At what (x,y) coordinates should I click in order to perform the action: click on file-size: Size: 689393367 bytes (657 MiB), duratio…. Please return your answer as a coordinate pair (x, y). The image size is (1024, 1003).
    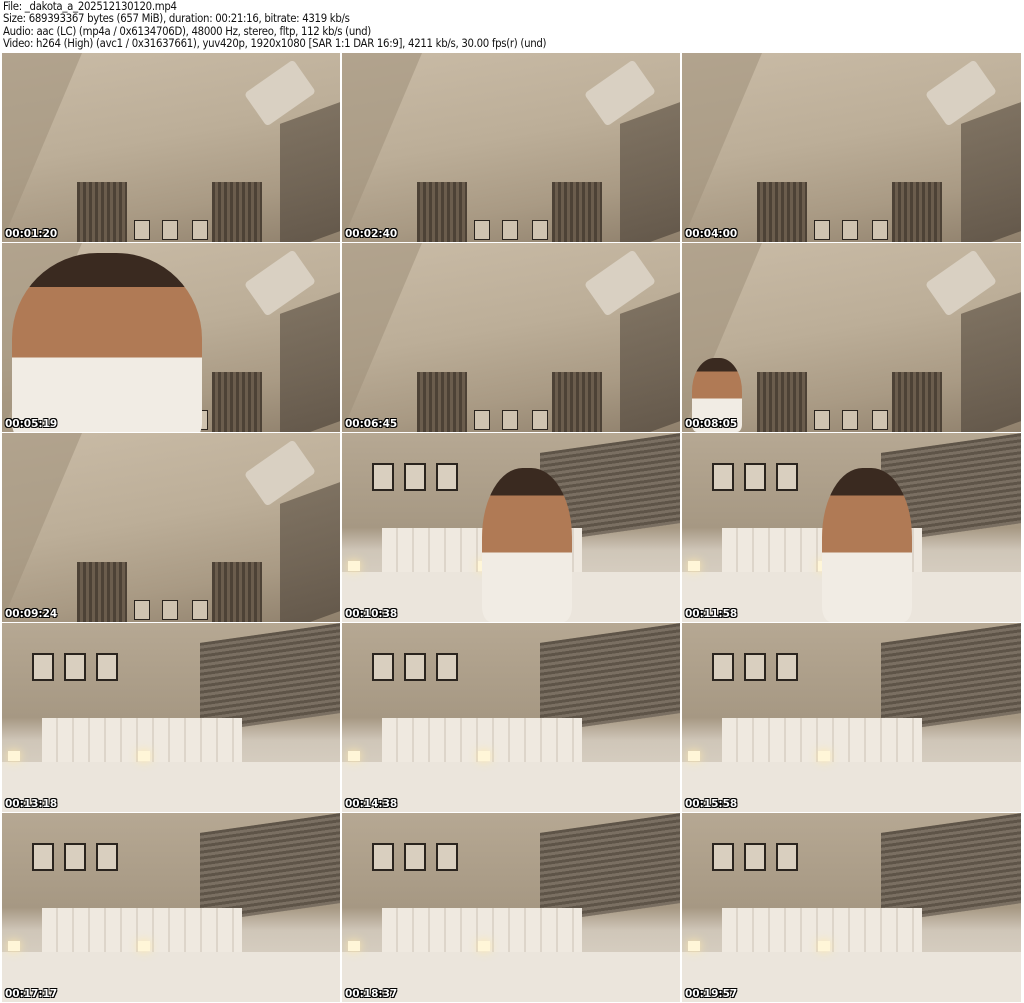
    Looking at the image, I should click on (176, 19).